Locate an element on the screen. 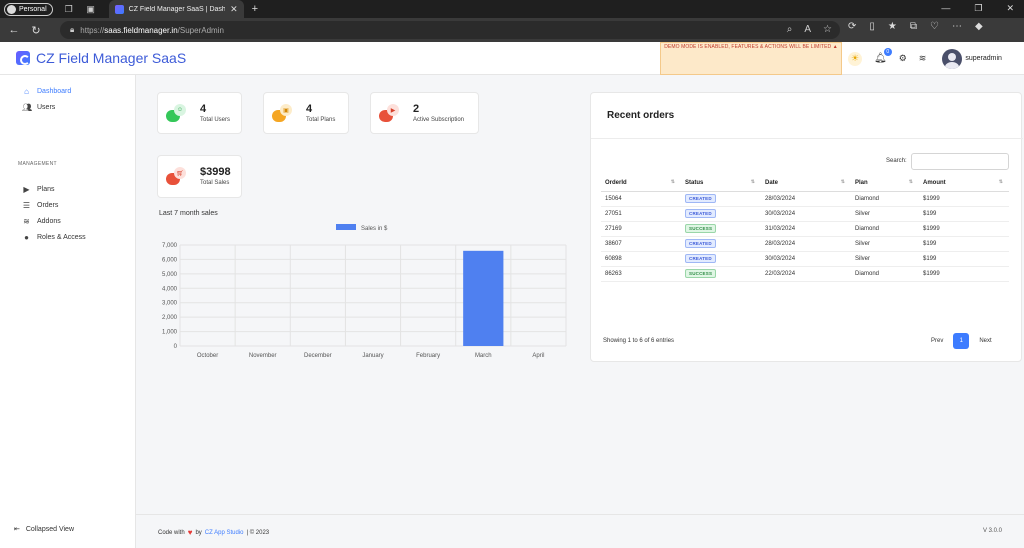 Image resolution: width=1024 pixels, height=548 pixels. copilot-icon: ◆ is located at coordinates (979, 26).